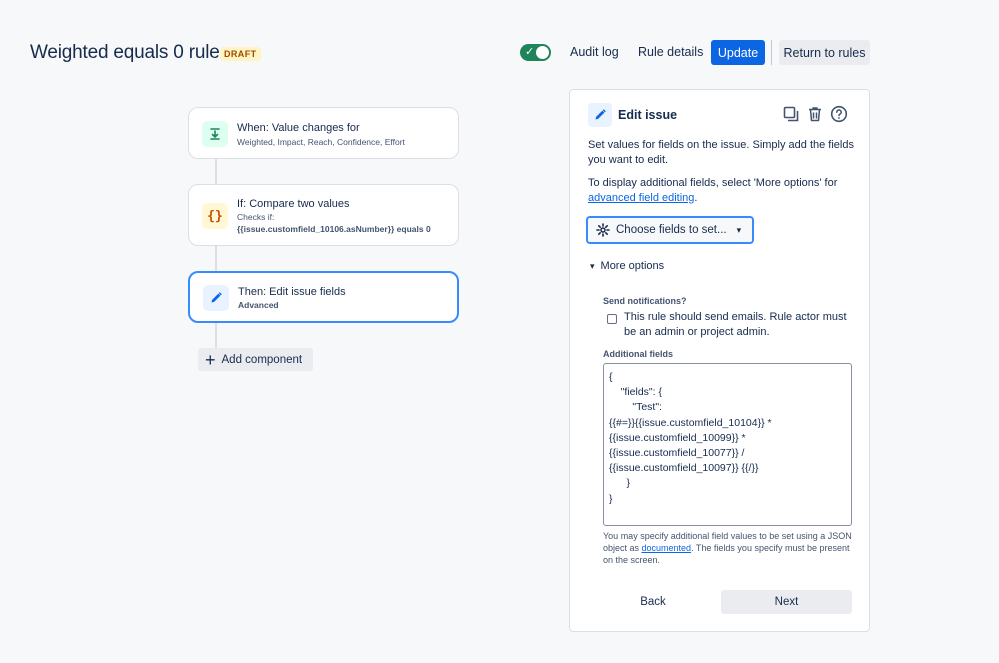  What do you see at coordinates (215, 134) in the screenshot?
I see `download-arrow-icon` at bounding box center [215, 134].